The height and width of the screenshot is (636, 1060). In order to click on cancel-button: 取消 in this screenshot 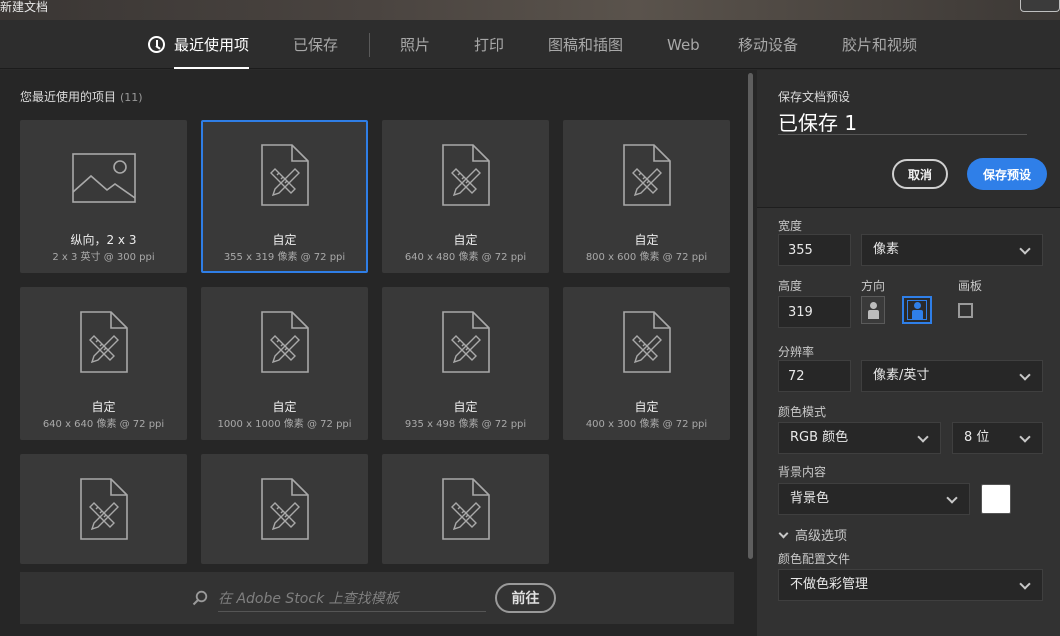, I will do `click(920, 174)`.